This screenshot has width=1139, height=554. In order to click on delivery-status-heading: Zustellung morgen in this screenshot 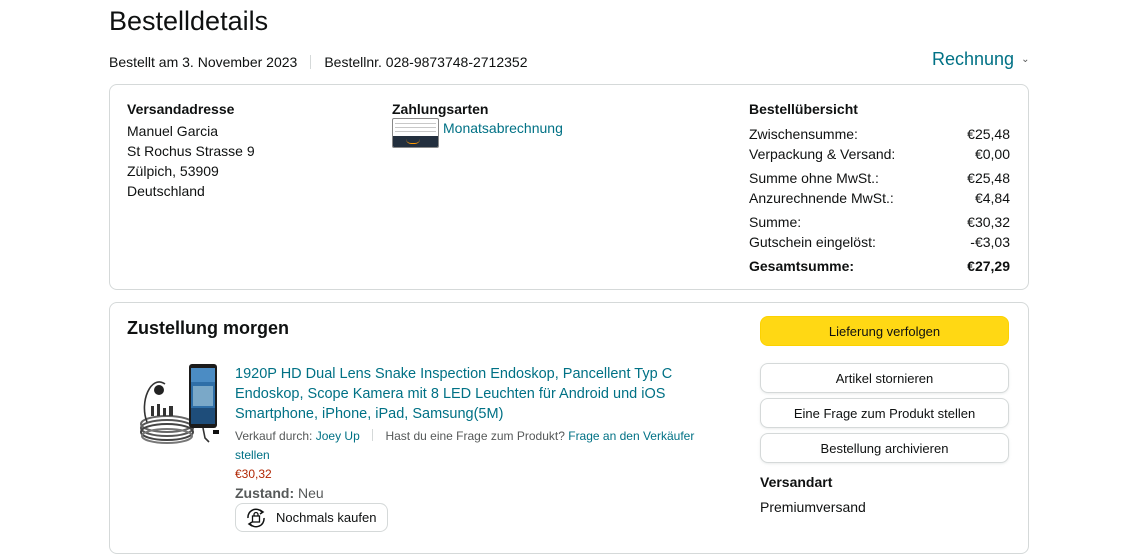, I will do `click(208, 328)`.